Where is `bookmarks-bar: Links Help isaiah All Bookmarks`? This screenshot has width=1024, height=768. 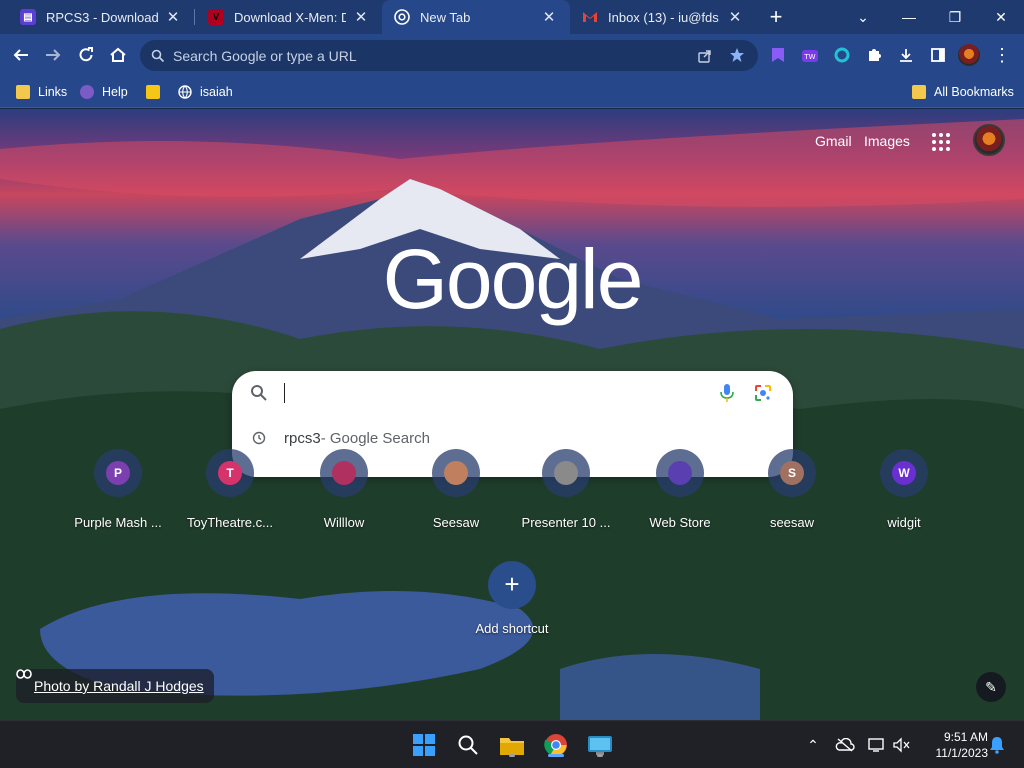 bookmarks-bar: Links Help isaiah All Bookmarks is located at coordinates (512, 92).